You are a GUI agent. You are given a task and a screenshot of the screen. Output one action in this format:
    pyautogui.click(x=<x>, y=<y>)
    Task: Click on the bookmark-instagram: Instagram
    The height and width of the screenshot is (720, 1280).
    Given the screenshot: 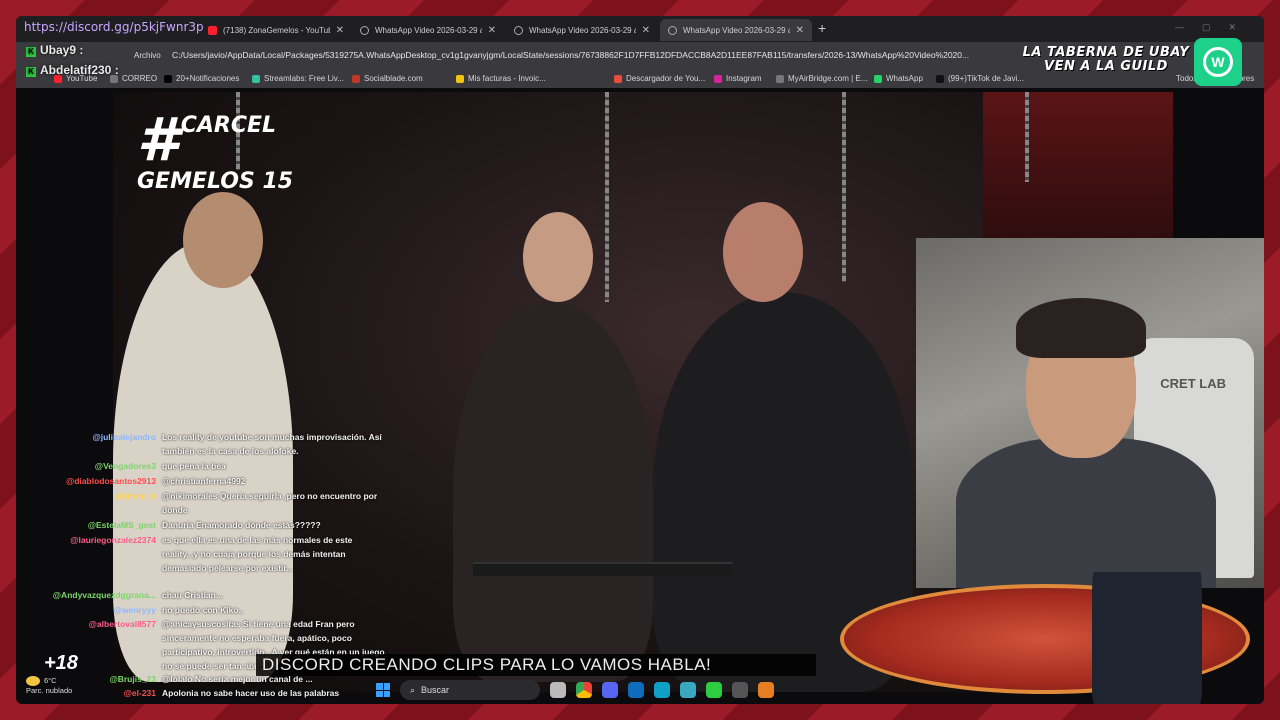 What is the action you would take?
    pyautogui.click(x=738, y=78)
    